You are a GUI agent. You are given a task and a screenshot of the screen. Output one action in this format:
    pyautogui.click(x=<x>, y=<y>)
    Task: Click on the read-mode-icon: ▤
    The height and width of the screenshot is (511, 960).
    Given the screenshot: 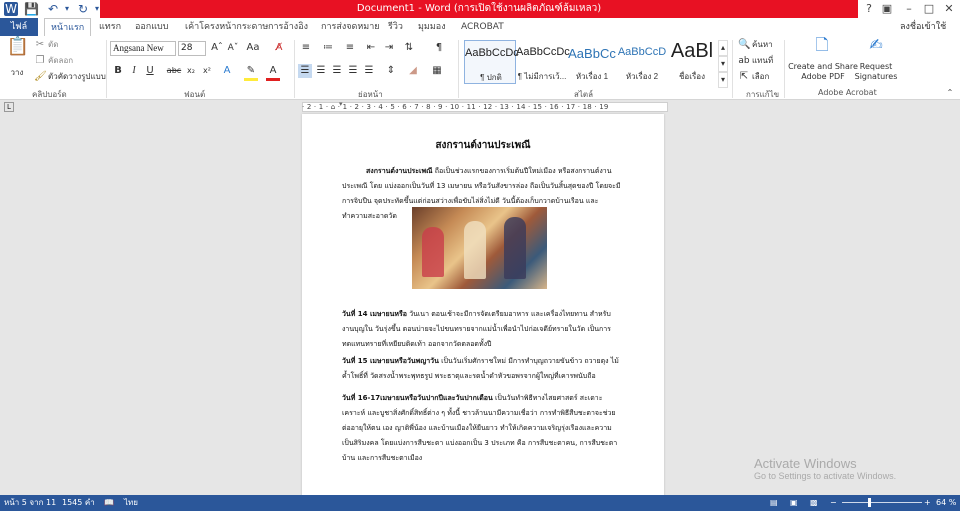 What is the action you would take?
    pyautogui.click(x=774, y=503)
    